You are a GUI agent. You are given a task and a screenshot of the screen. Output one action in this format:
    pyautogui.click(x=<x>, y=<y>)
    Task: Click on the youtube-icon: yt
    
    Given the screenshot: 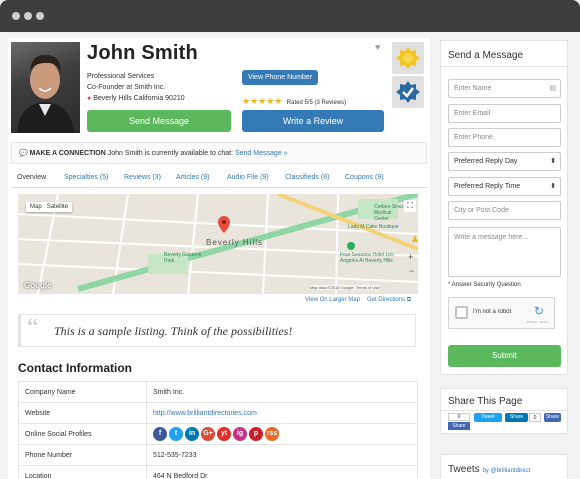 What is the action you would take?
    pyautogui.click(x=224, y=434)
    